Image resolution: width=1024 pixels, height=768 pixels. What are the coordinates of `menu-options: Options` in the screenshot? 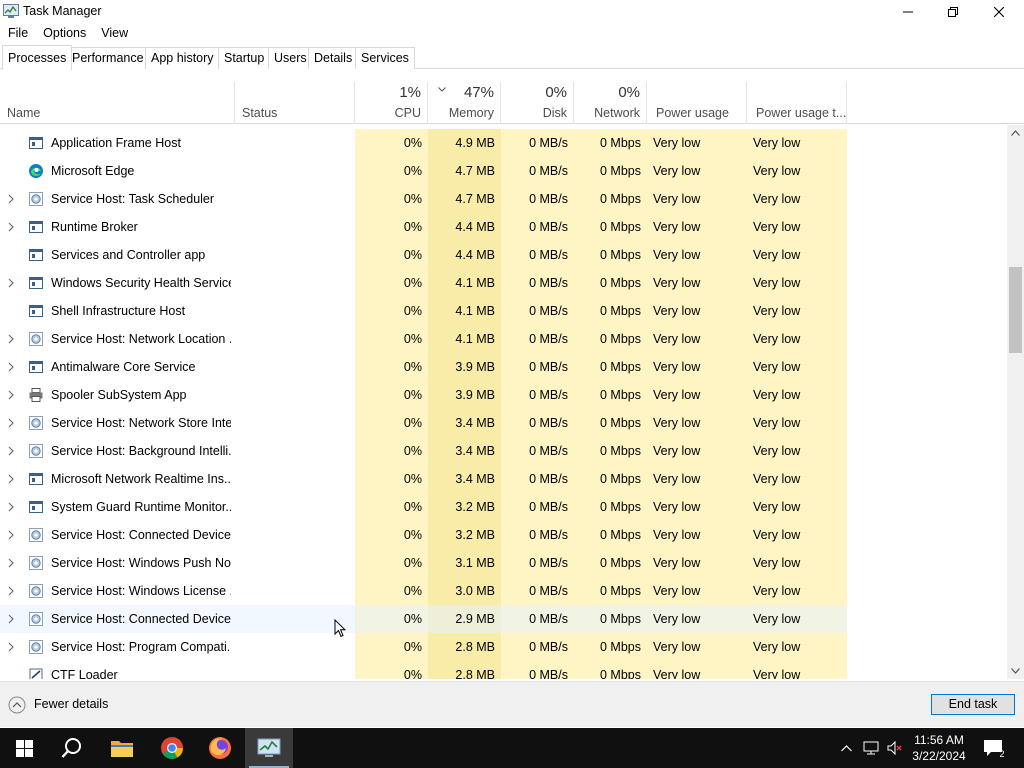 It's located at (64, 34).